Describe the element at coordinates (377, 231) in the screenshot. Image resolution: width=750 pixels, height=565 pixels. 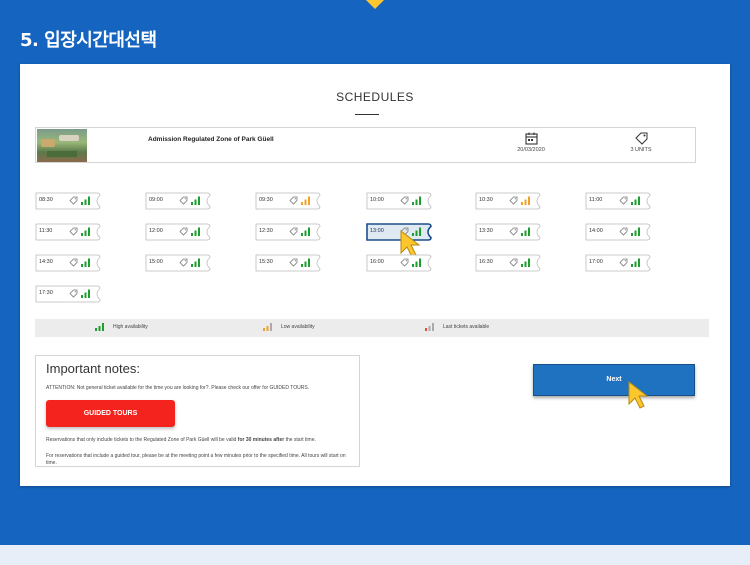
I see `slot-time: 13:00` at that location.